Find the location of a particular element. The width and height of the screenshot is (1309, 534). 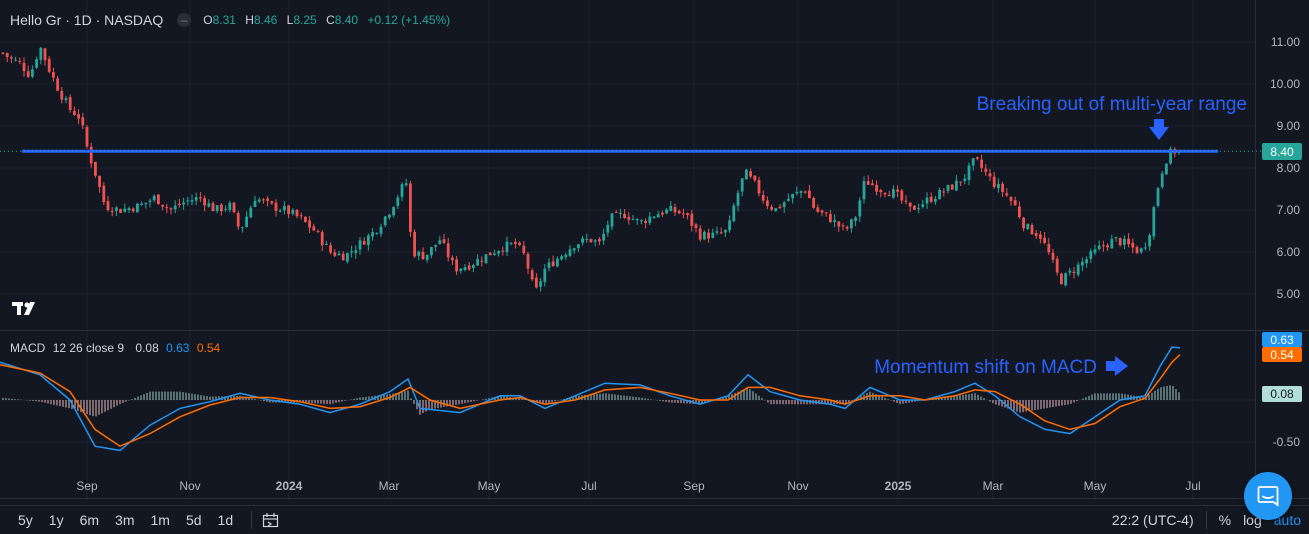

tradingview-logo-icon is located at coordinates (26, 309).